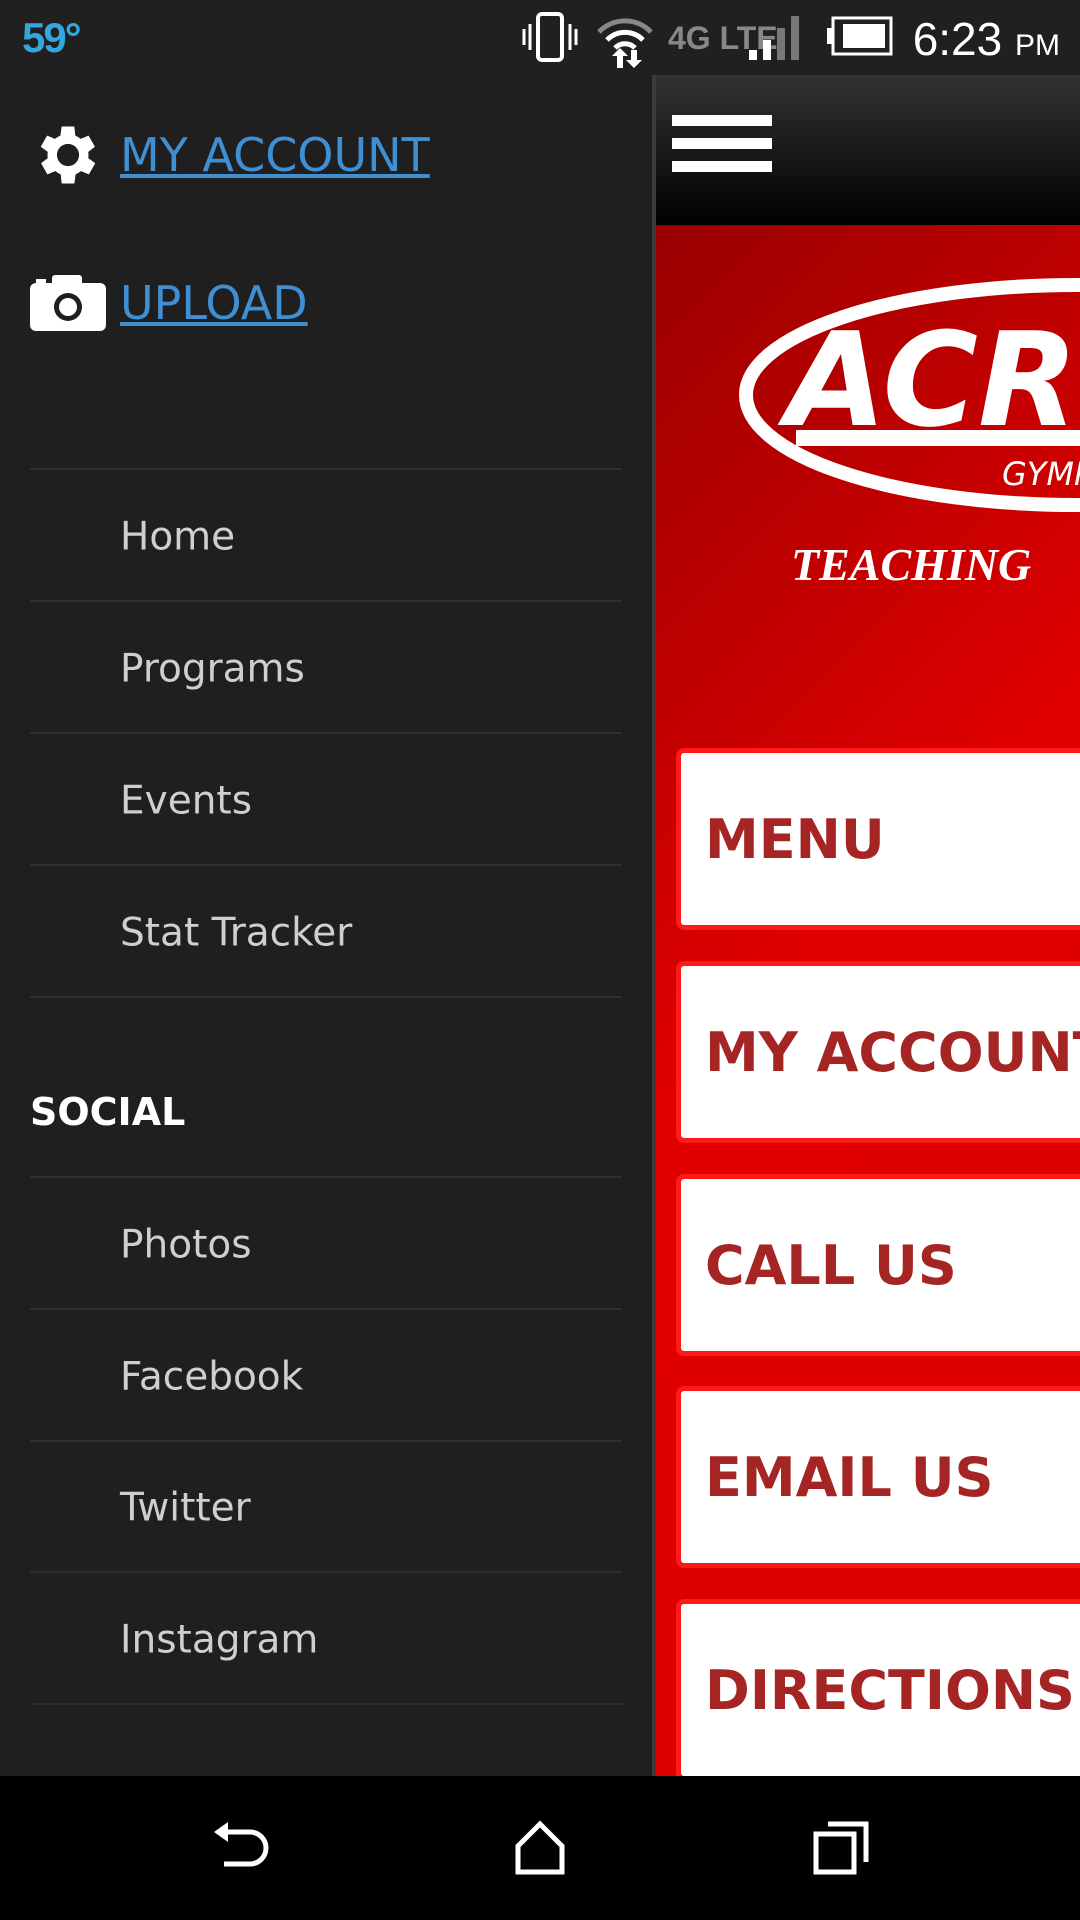 This screenshot has height=1920, width=1080. Describe the element at coordinates (212, 669) in the screenshot. I see `nav-item-programs: Programs` at that location.